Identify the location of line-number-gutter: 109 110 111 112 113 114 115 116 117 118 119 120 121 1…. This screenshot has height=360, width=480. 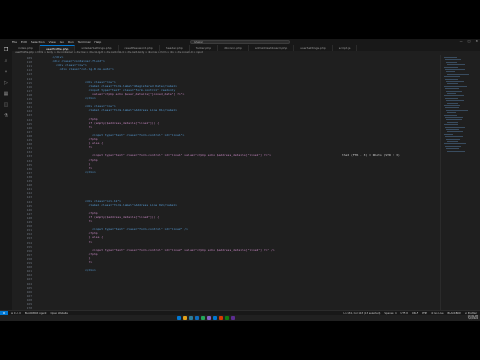
(23, 182).